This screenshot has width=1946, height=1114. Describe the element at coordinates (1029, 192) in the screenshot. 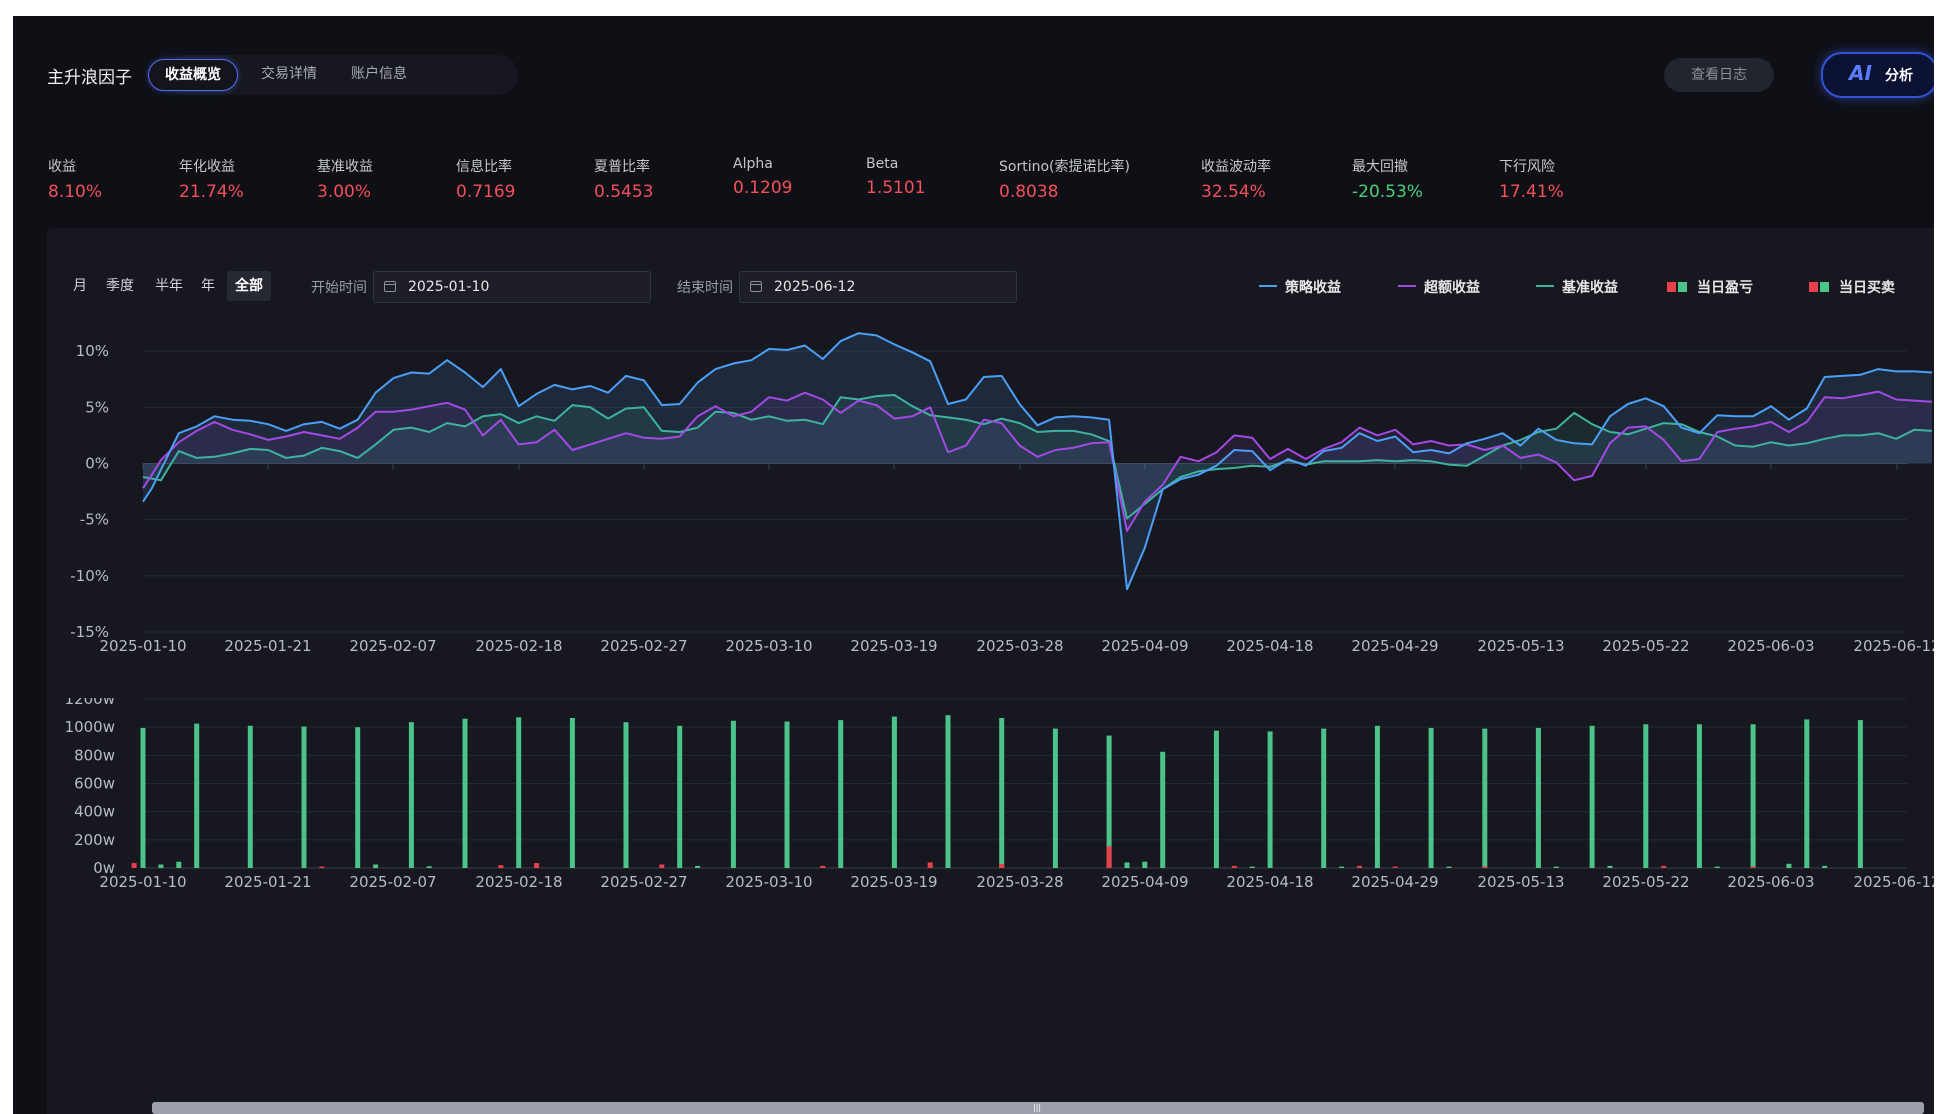

I see `metric-value: 0.8038` at that location.